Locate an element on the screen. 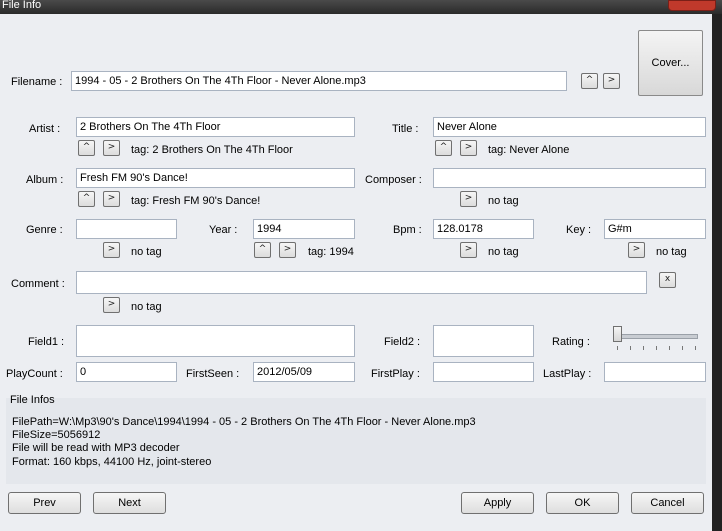 The height and width of the screenshot is (531, 722). lastplay-label: LastPlay : is located at coordinates (567, 374).